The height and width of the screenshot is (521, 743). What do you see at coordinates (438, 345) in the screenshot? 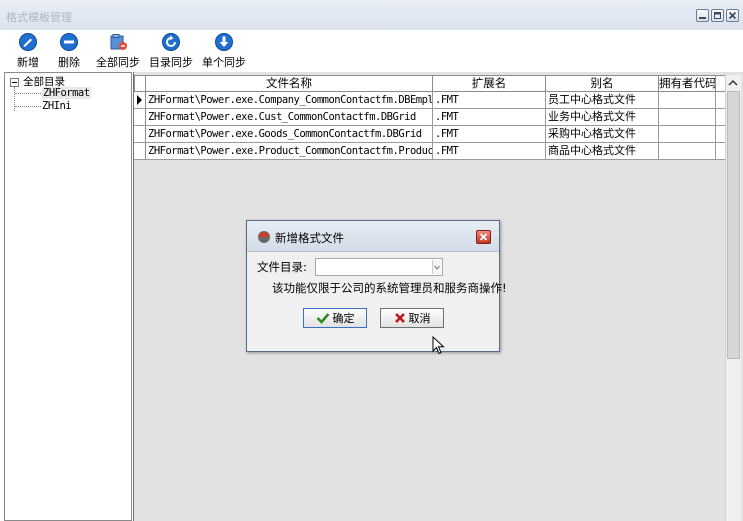
I see `mouse-cursor-icon` at bounding box center [438, 345].